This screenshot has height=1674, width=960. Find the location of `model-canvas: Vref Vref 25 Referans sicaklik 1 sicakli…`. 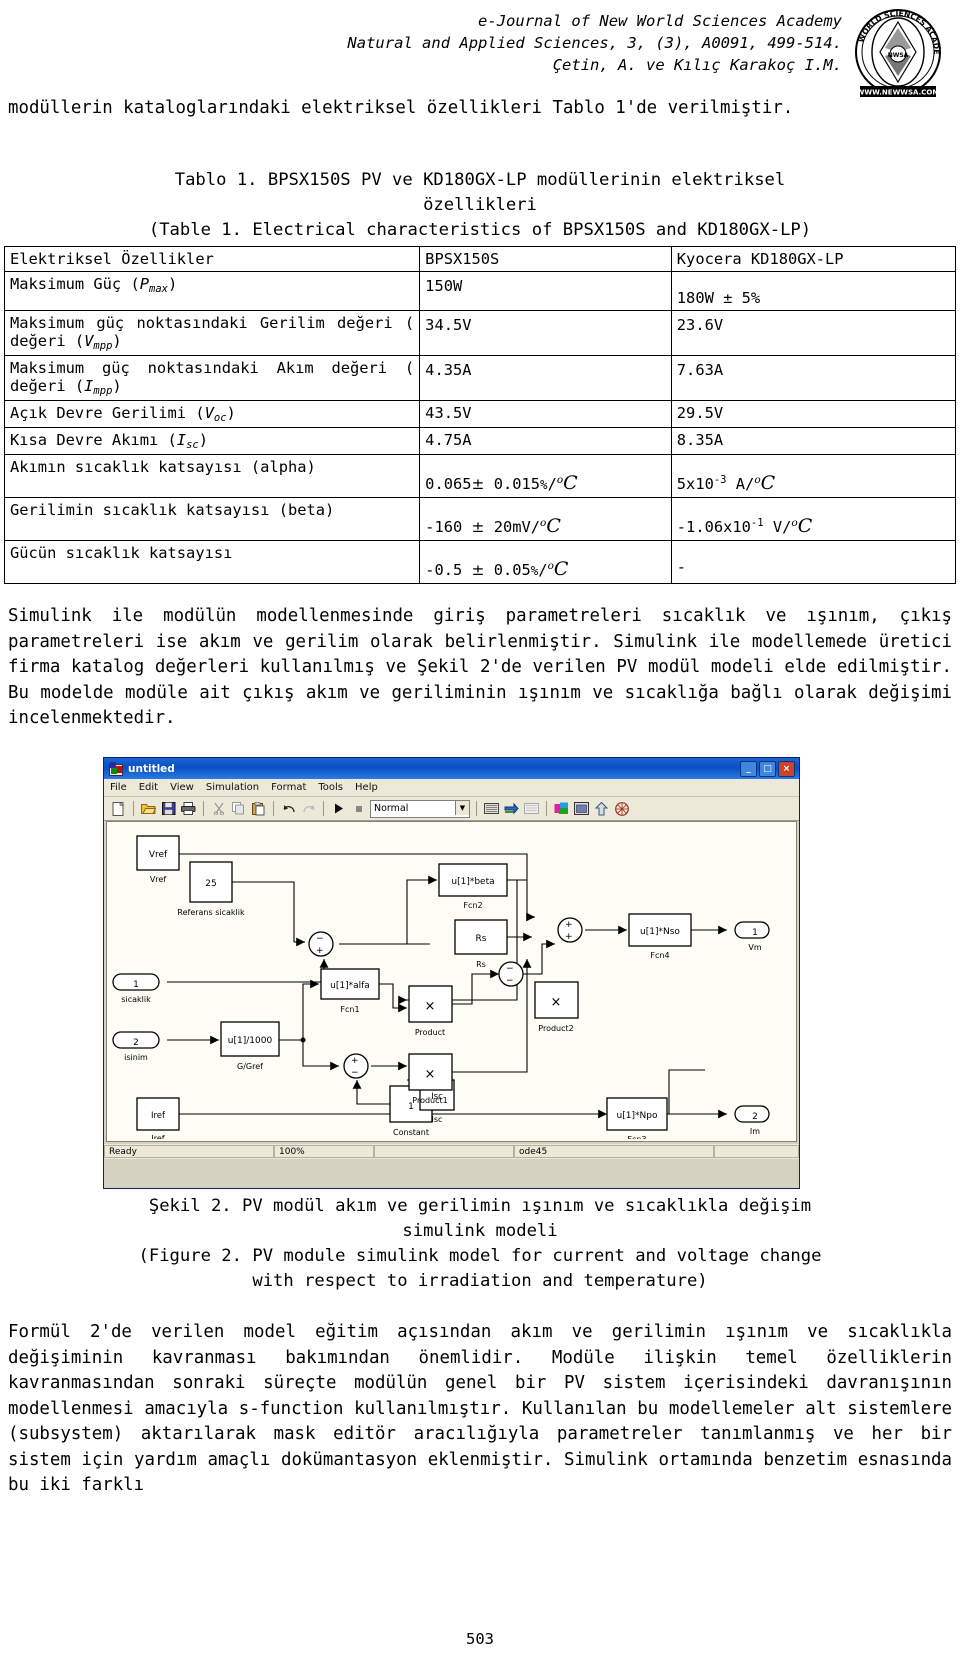

model-canvas: Vref Vref 25 Referans sicaklik 1 sicakli… is located at coordinates (451, 981).